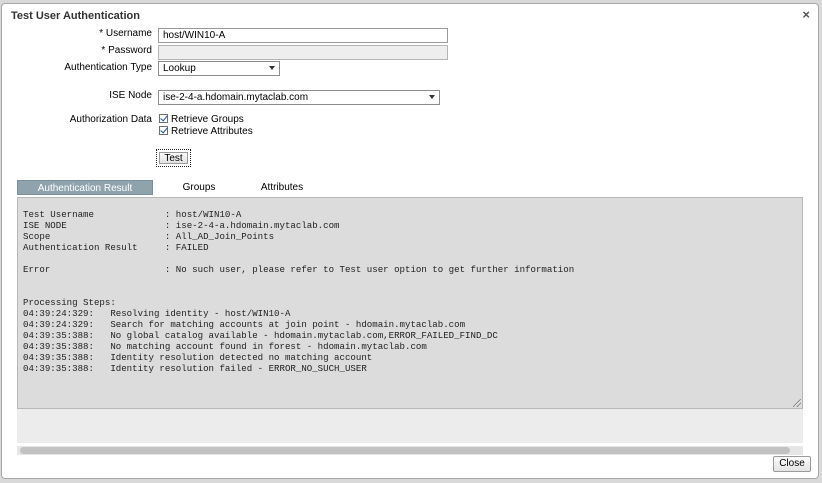 The image size is (822, 483). I want to click on retrieve-groups-label: Retrieve Groups, so click(207, 119).